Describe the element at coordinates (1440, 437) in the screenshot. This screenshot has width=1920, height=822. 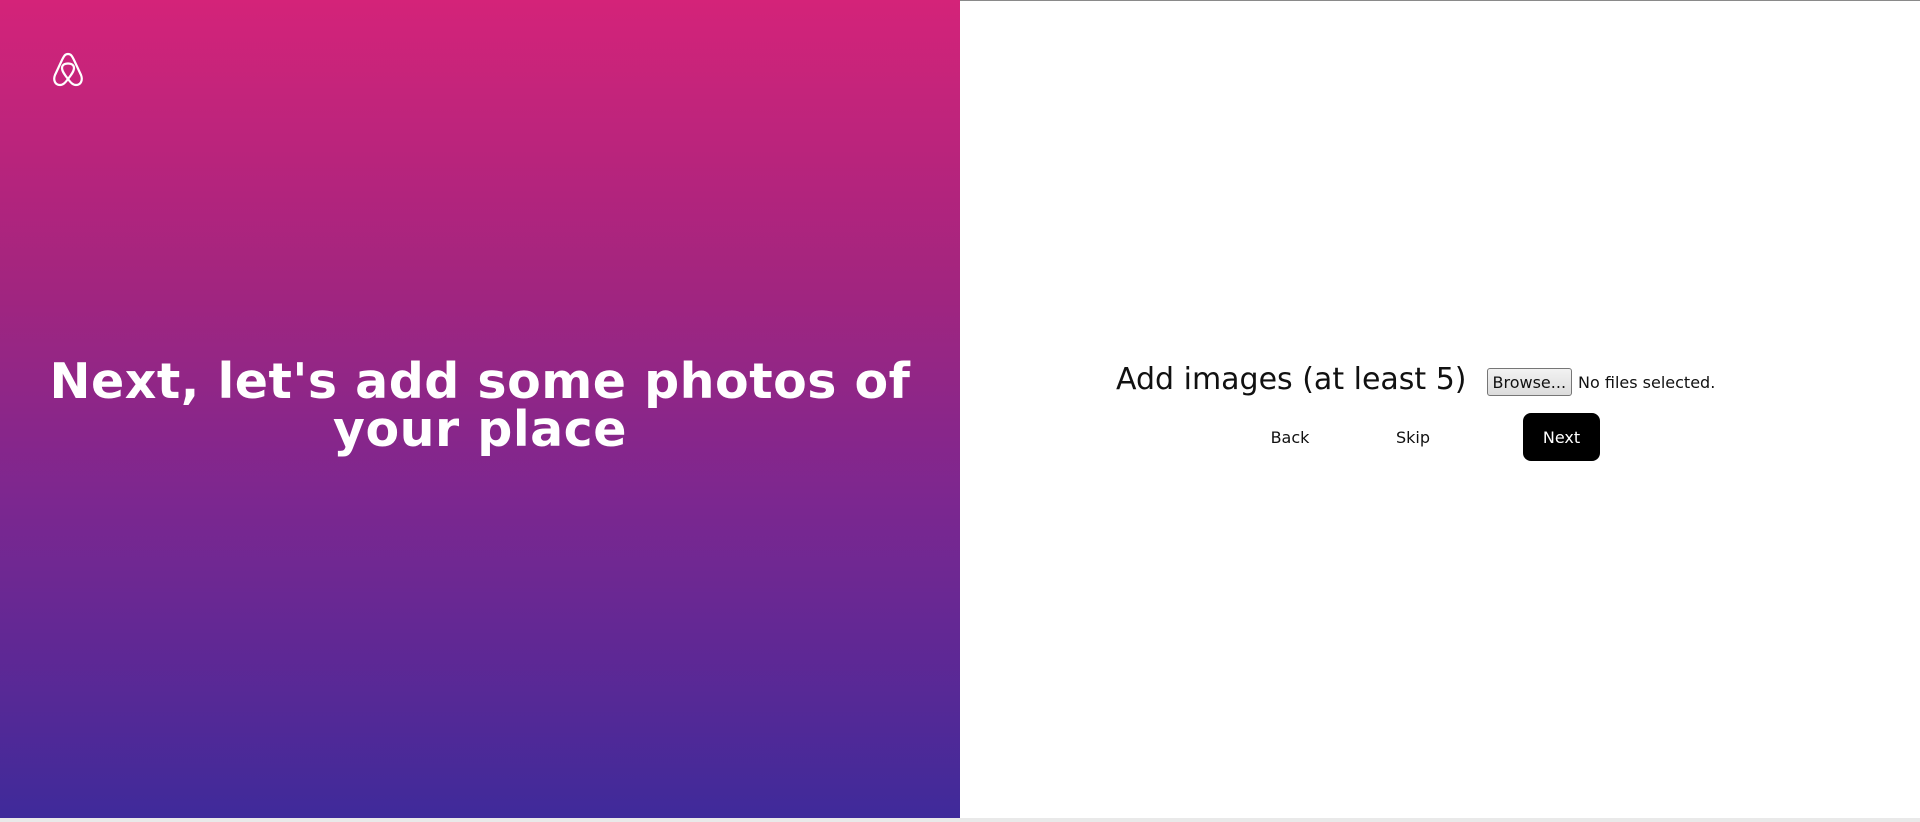
I see `navigation-buttons: Back Skip Next` at that location.